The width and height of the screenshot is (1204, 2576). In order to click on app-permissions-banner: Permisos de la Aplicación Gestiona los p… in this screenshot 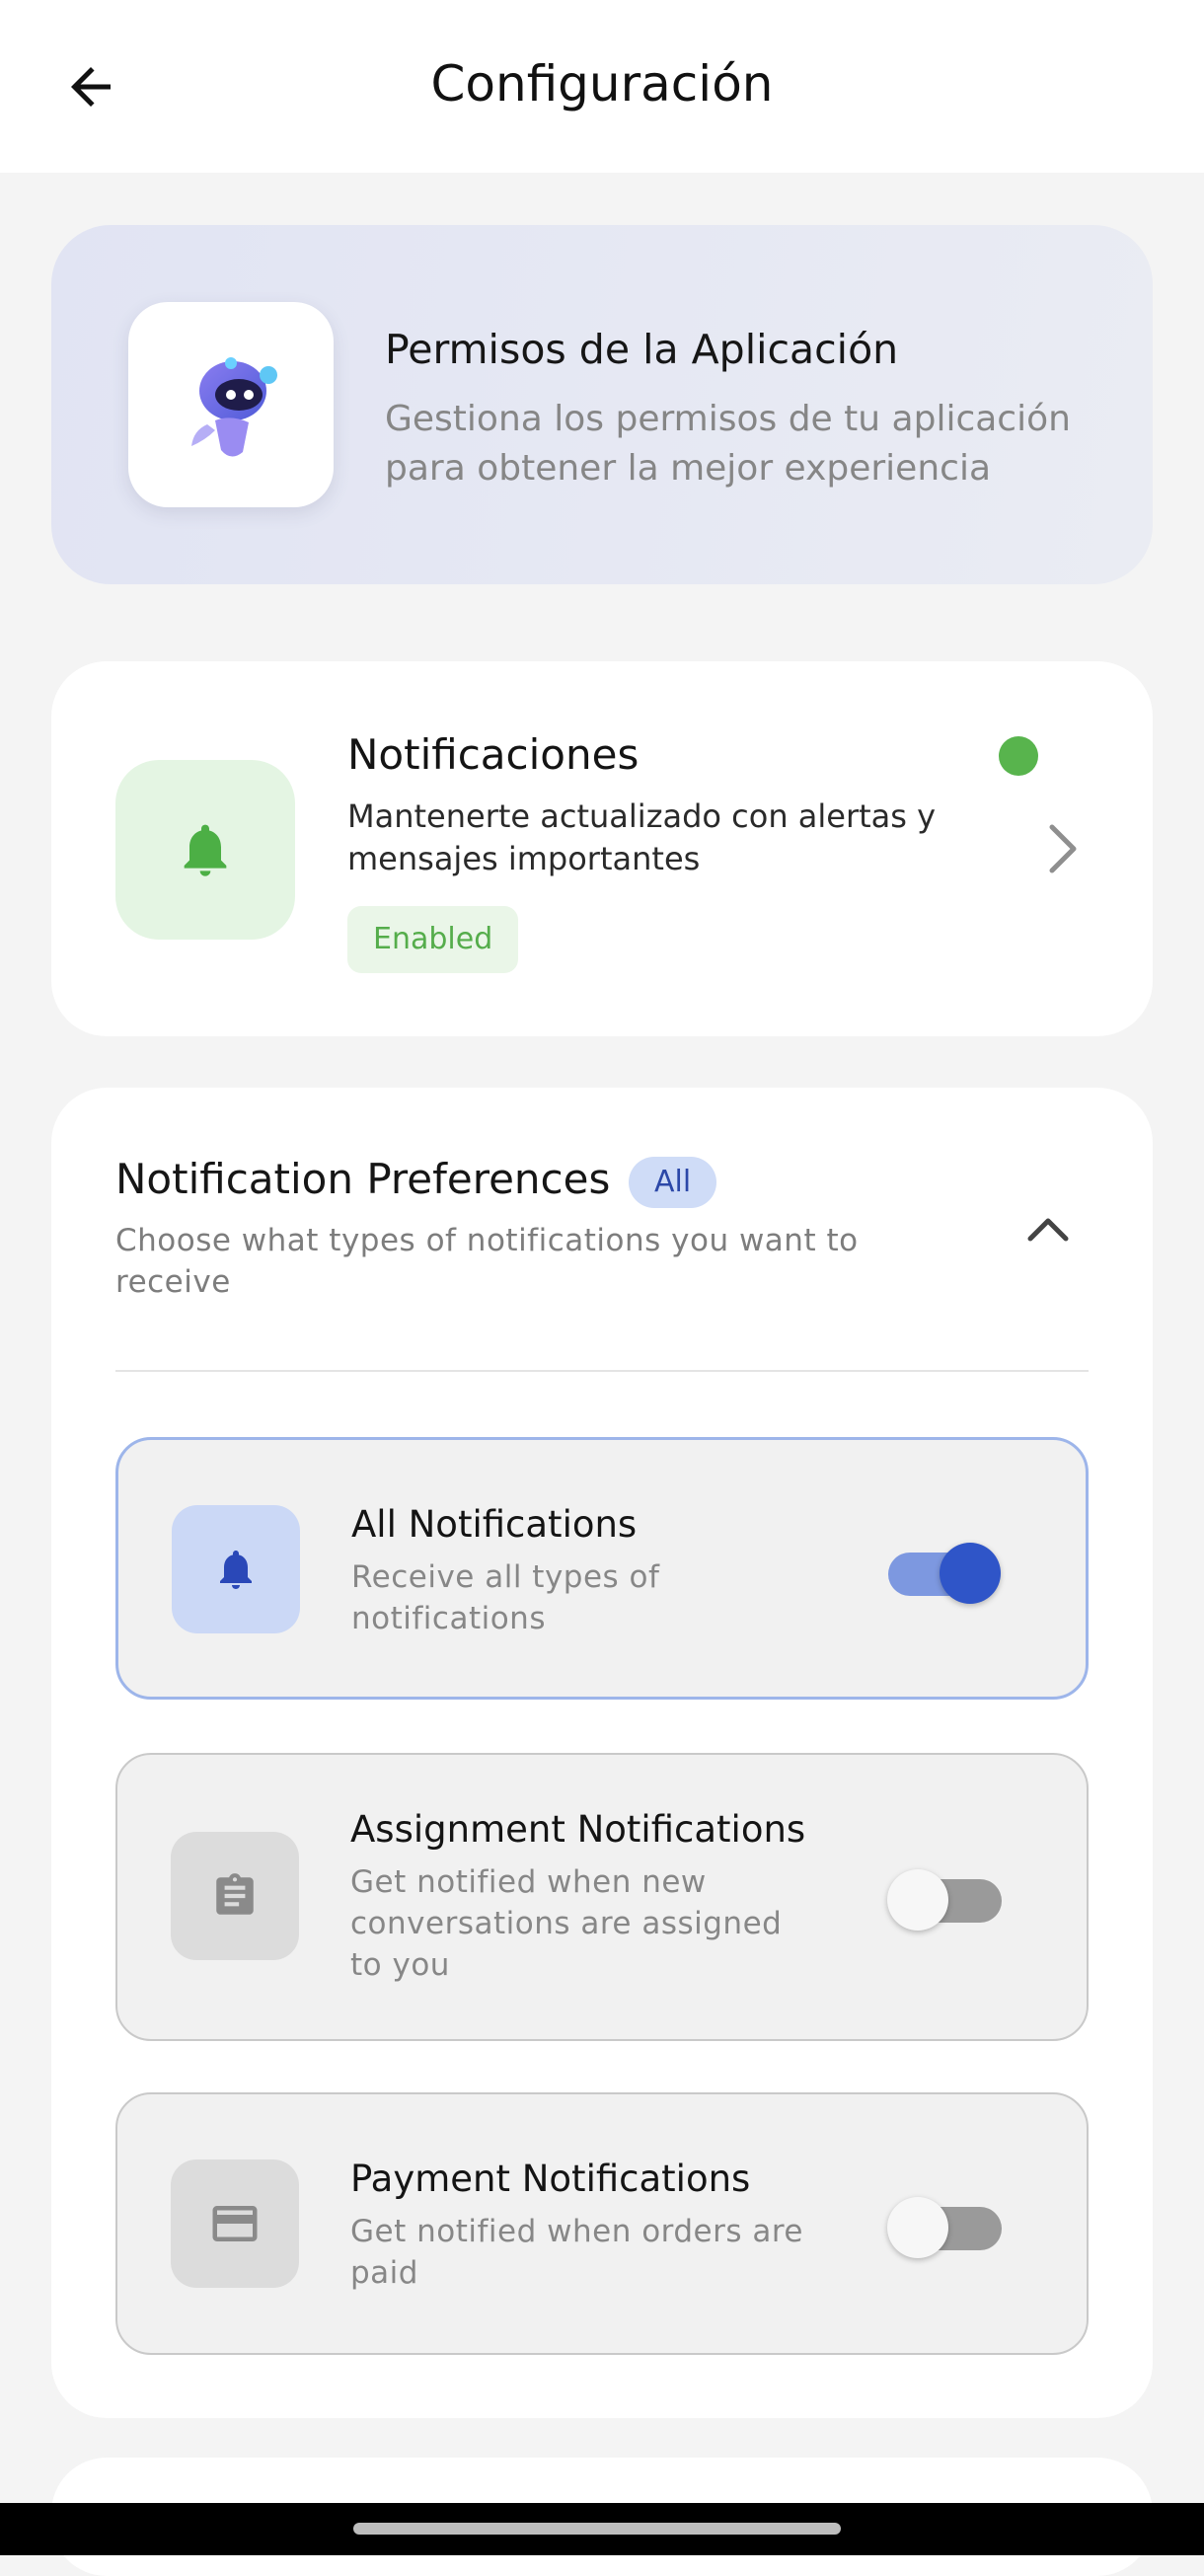, I will do `click(602, 404)`.